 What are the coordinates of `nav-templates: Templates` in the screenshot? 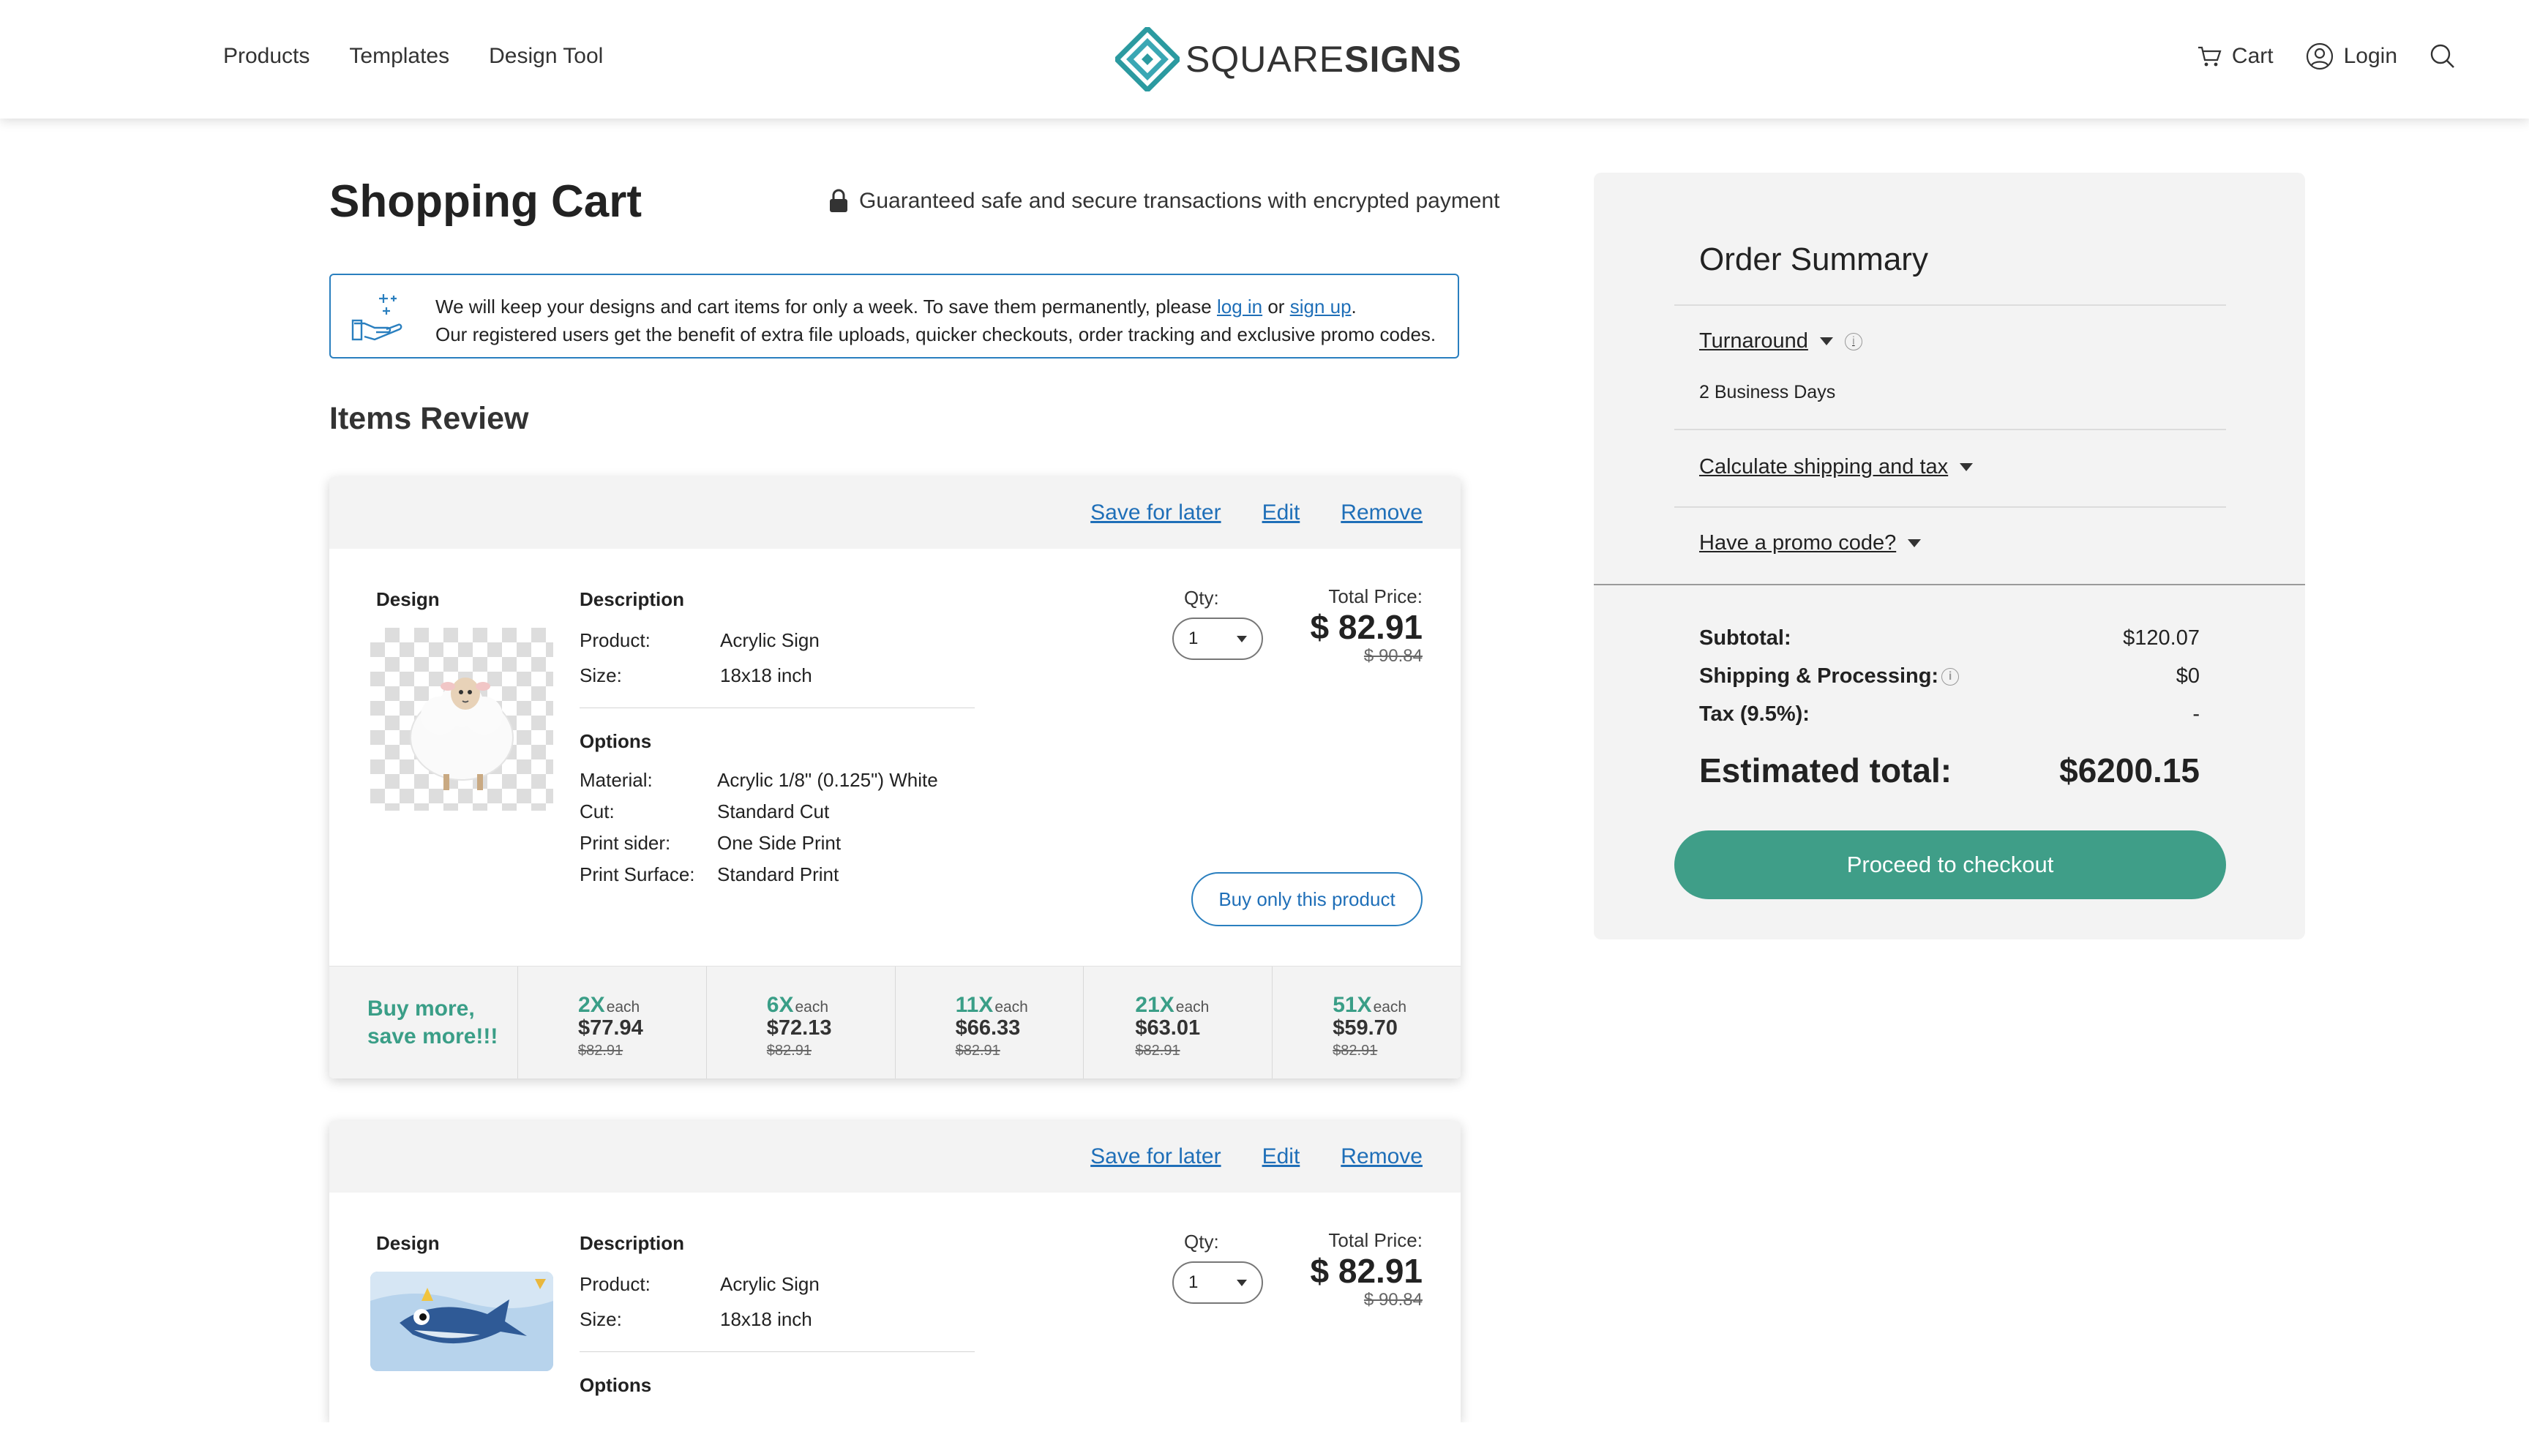 It's located at (399, 56).